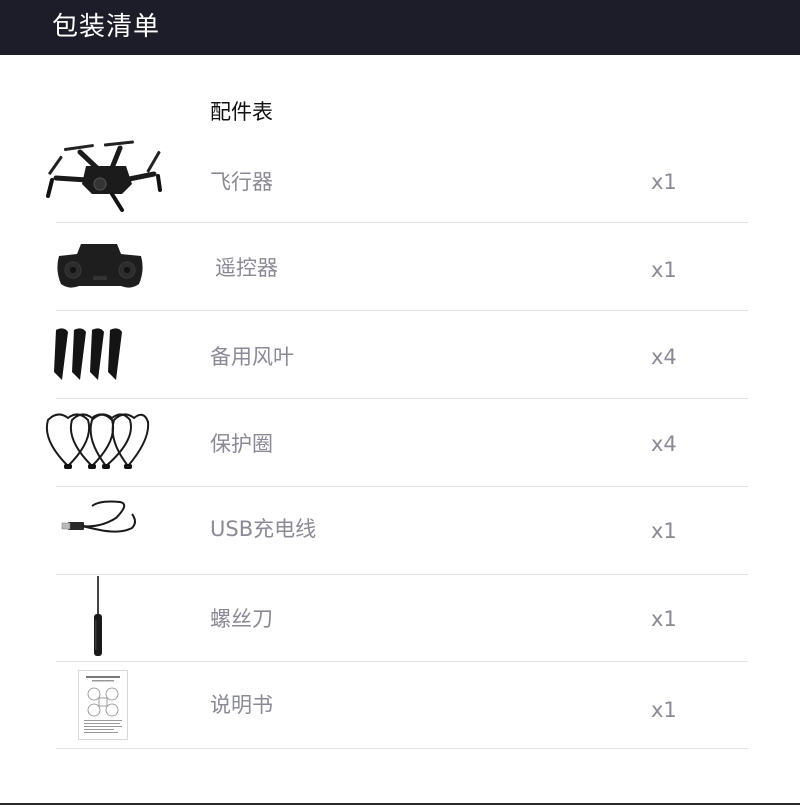 Image resolution: width=800 pixels, height=807 pixels. I want to click on drone-icon, so click(104, 176).